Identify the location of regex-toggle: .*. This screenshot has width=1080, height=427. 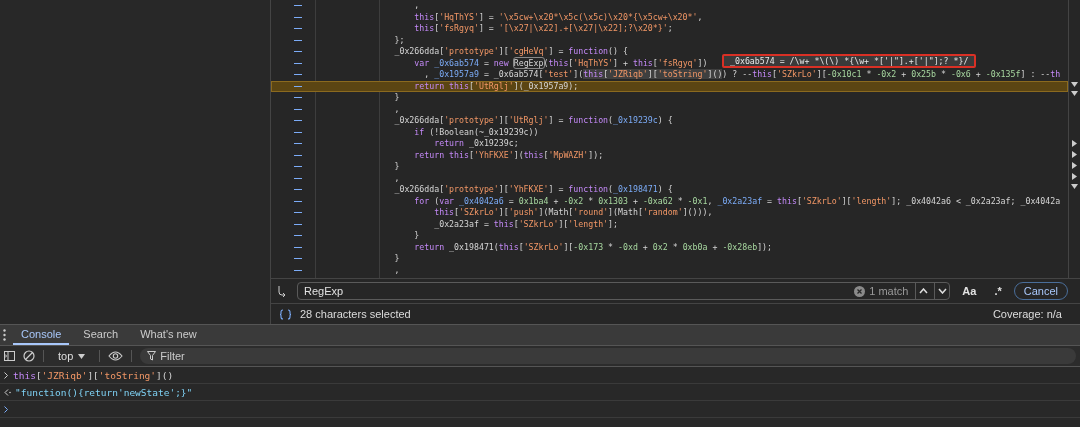
(998, 291).